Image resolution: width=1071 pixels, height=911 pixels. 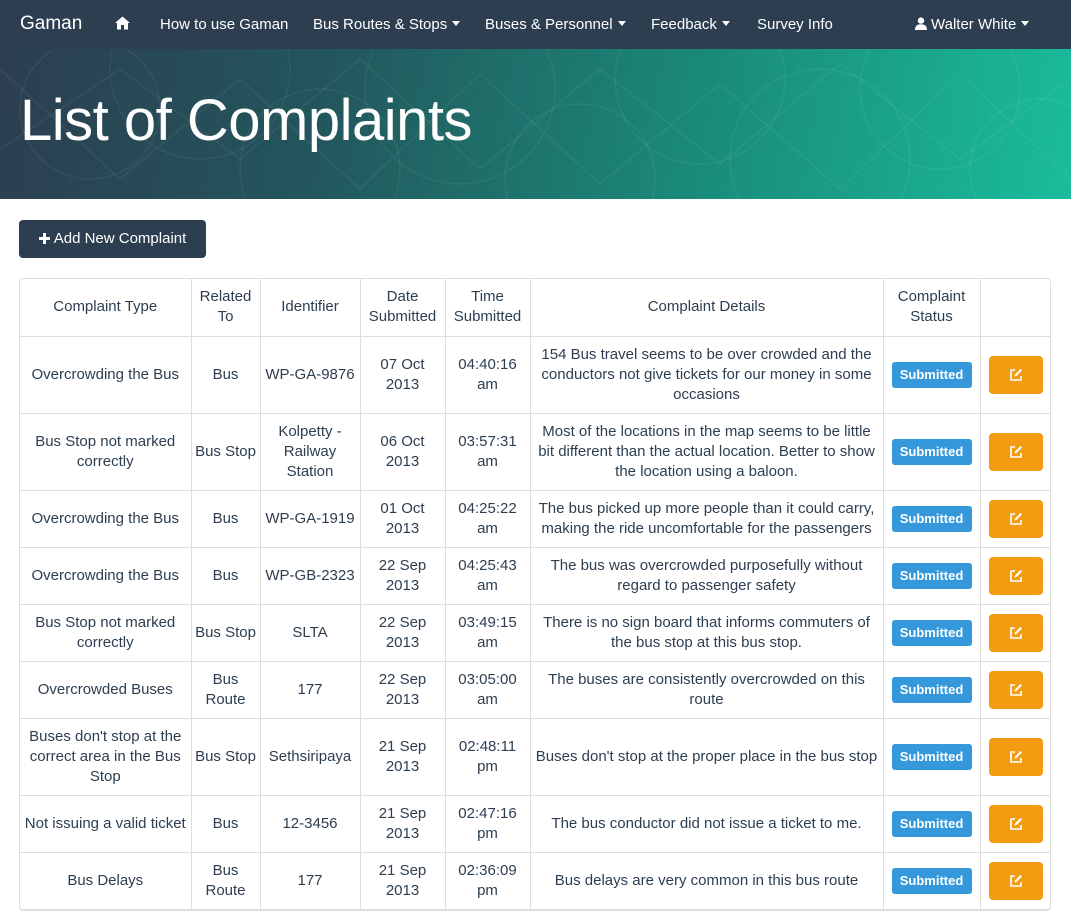 What do you see at coordinates (487, 374) in the screenshot?
I see `time-submitted-cell: 04:40:16 am` at bounding box center [487, 374].